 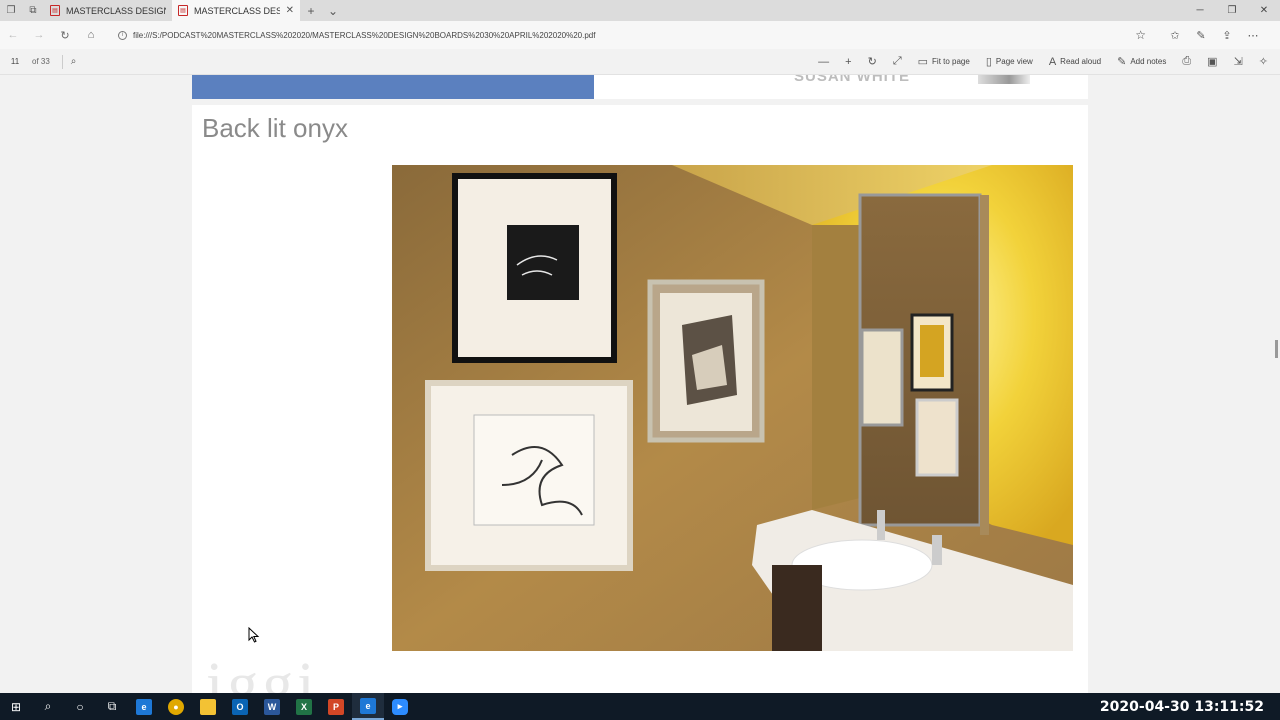 I want to click on watermark-logo: iggi, so click(x=262, y=672).